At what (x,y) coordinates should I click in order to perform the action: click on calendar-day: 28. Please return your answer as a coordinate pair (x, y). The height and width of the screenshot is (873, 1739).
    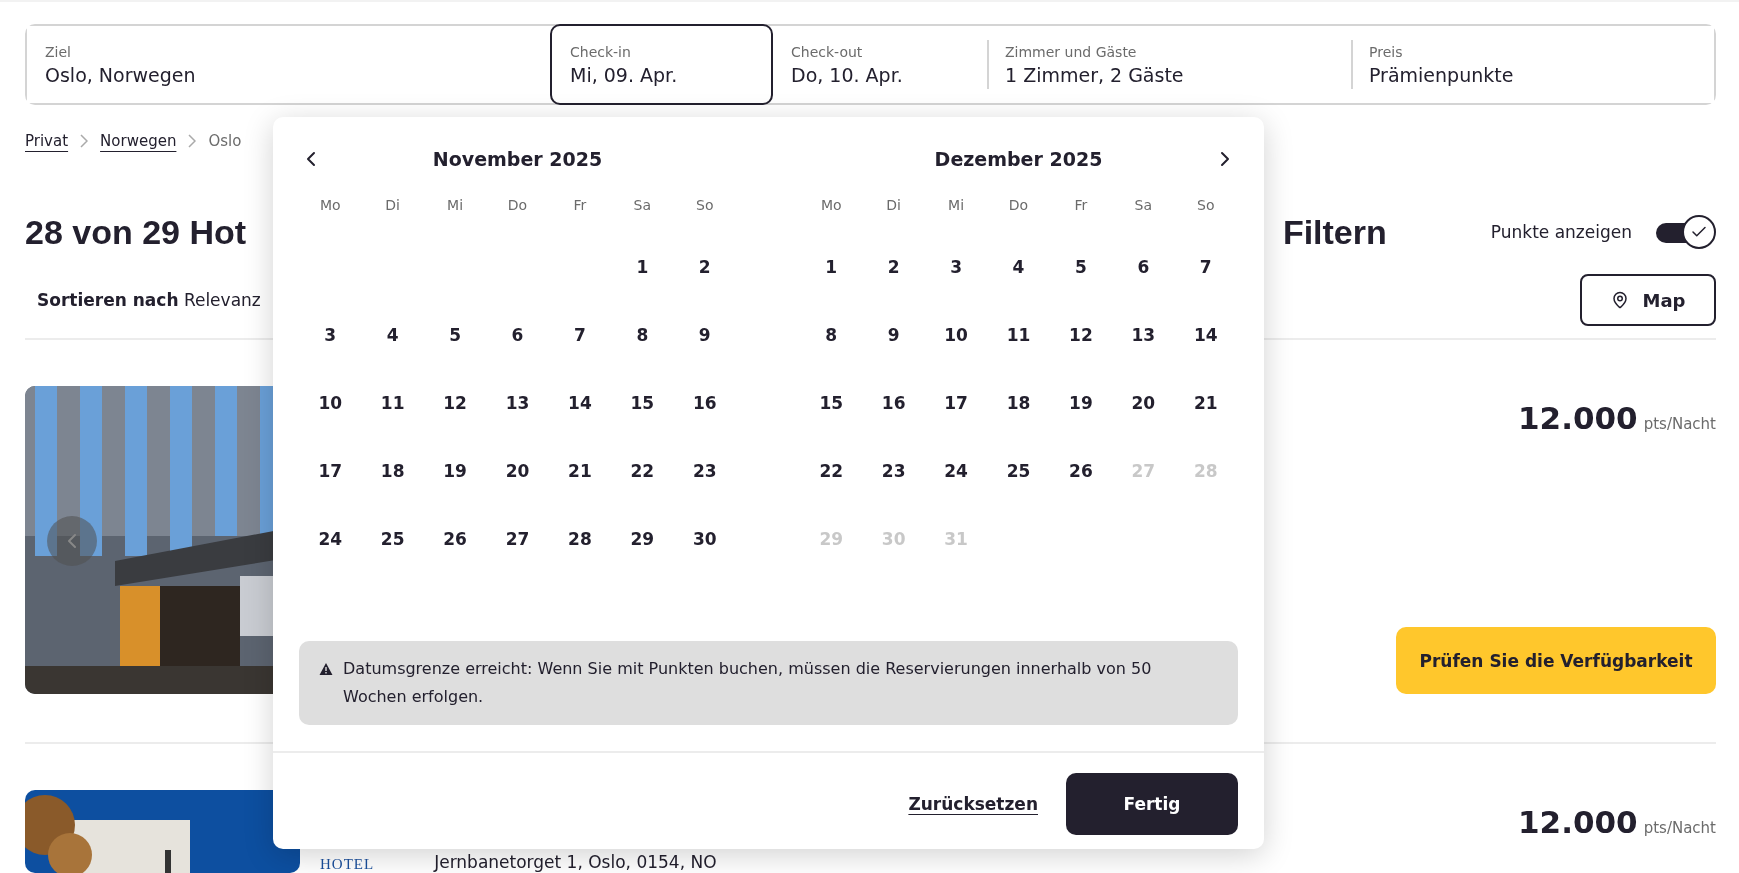
    Looking at the image, I should click on (580, 539).